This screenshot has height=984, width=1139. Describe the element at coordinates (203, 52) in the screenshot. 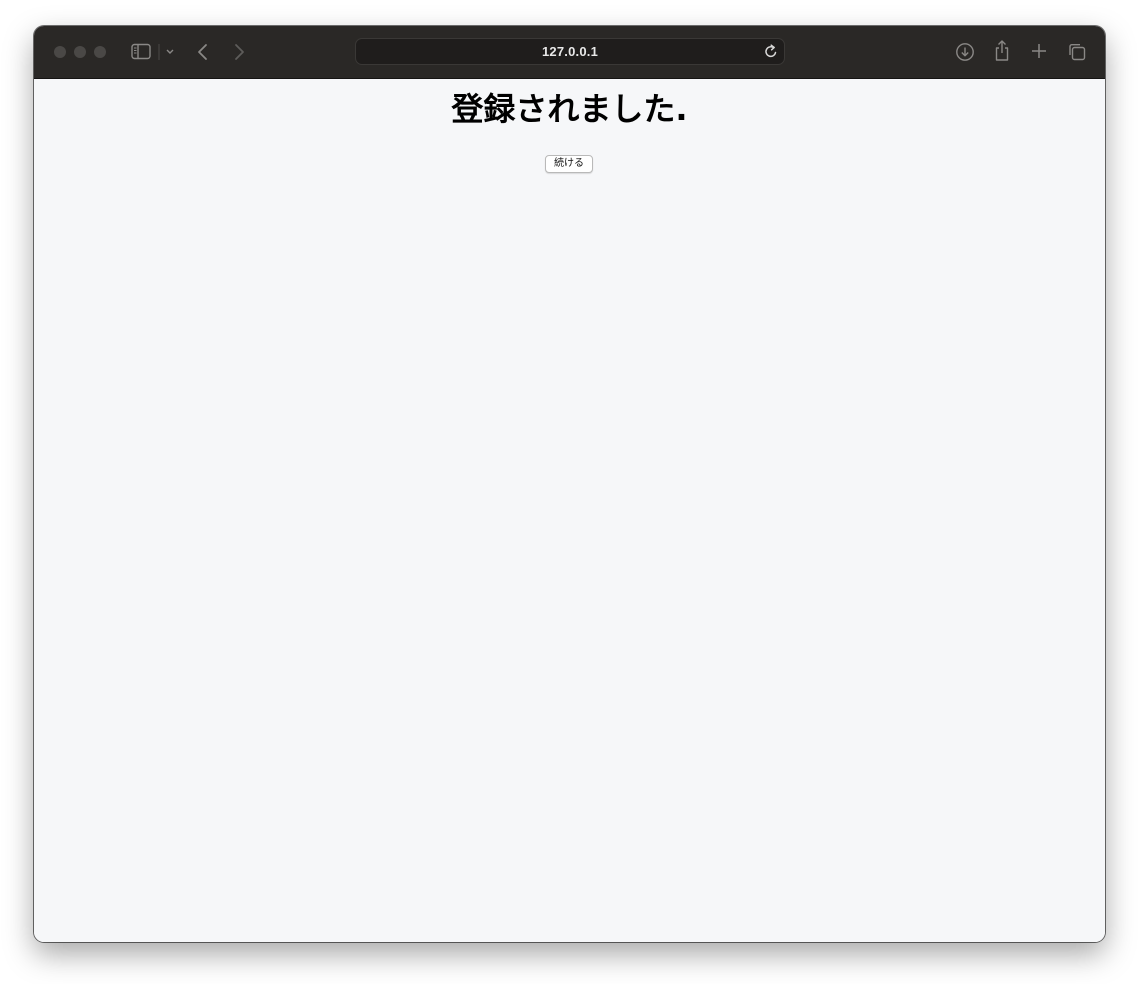

I see `chevron-left-icon` at that location.